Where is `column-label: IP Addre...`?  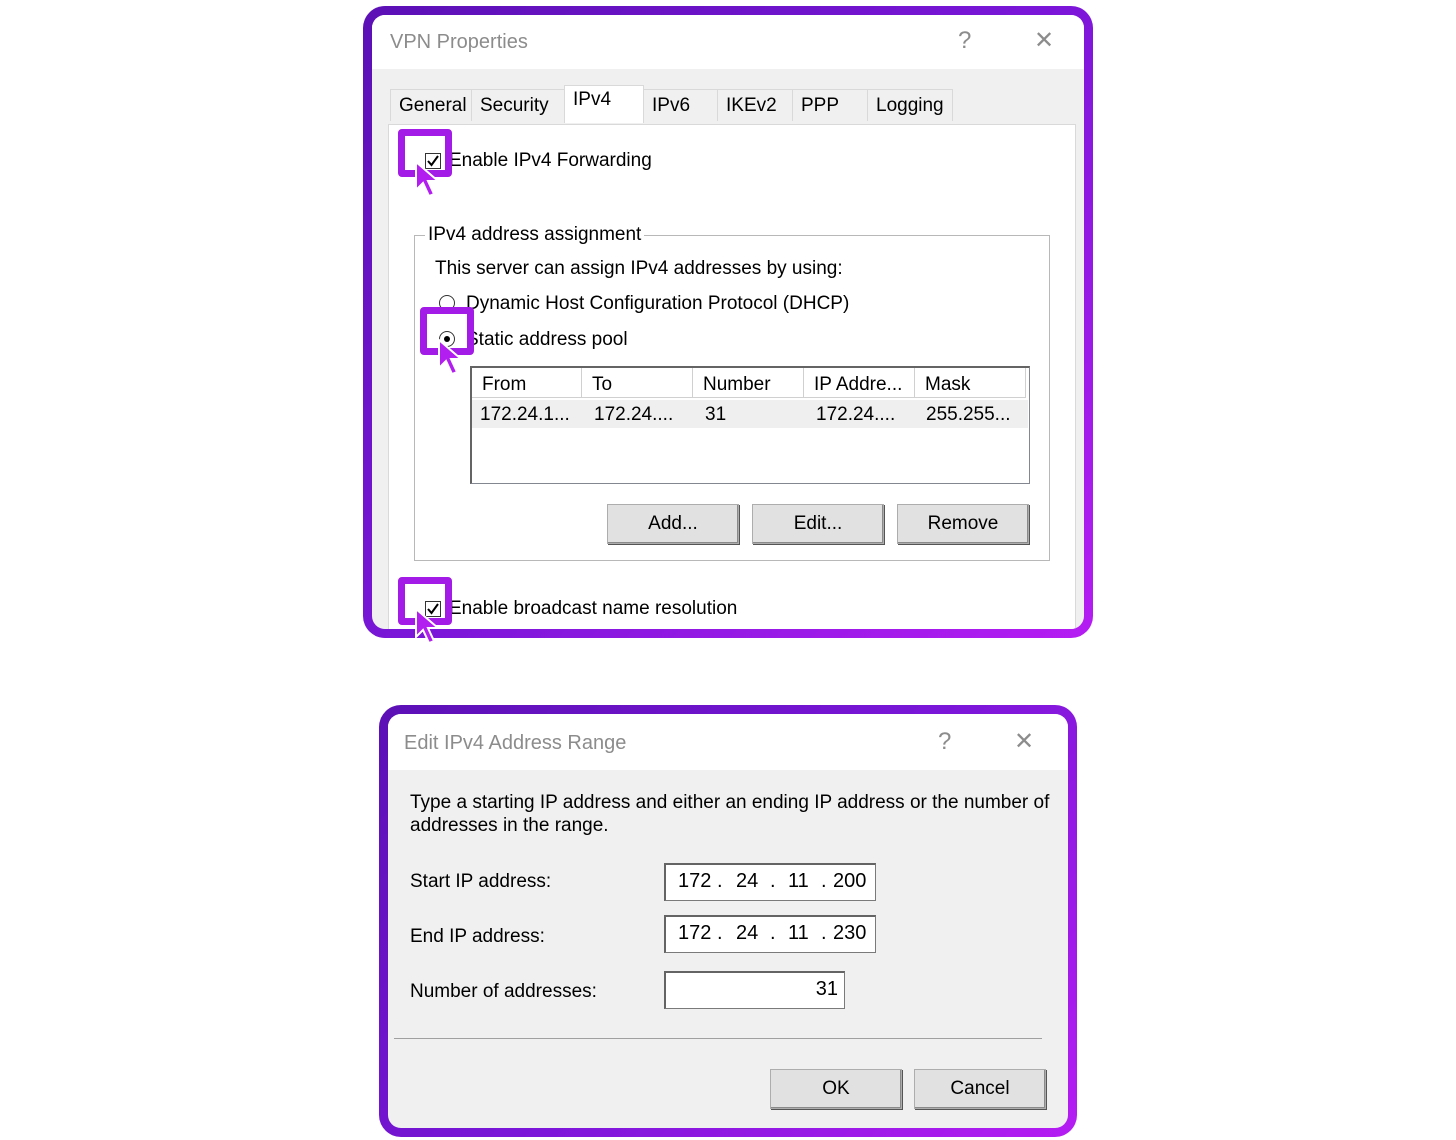
column-label: IP Addre... is located at coordinates (858, 384).